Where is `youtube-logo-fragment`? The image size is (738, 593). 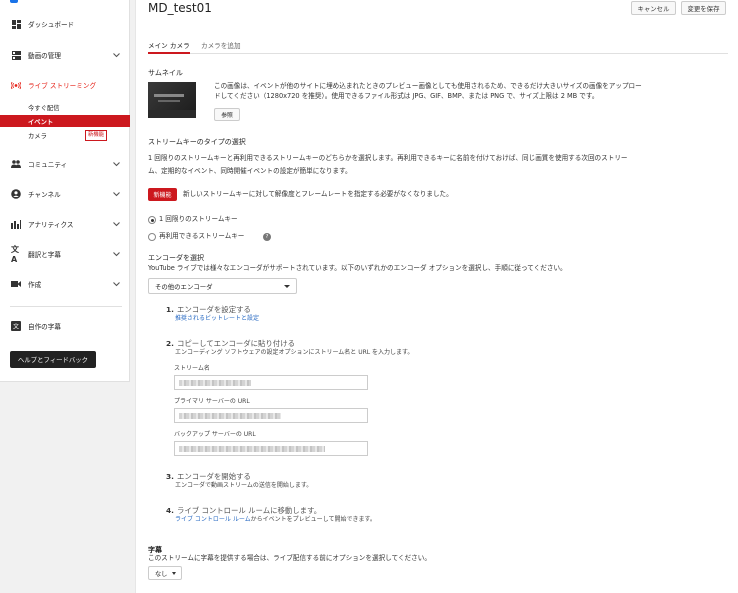 youtube-logo-fragment is located at coordinates (14, 1).